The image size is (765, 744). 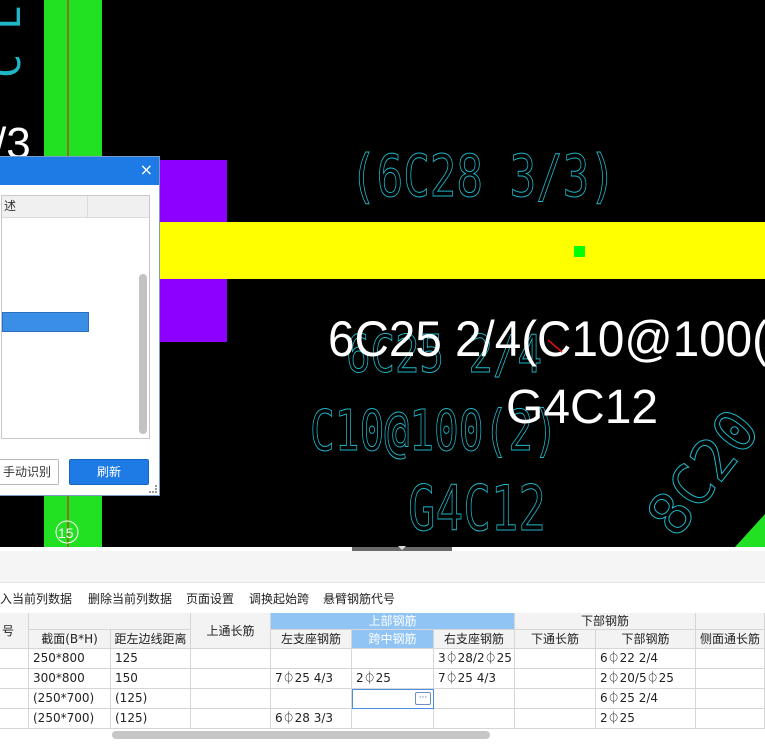 I want to click on support-bottom, so click(x=193, y=310).